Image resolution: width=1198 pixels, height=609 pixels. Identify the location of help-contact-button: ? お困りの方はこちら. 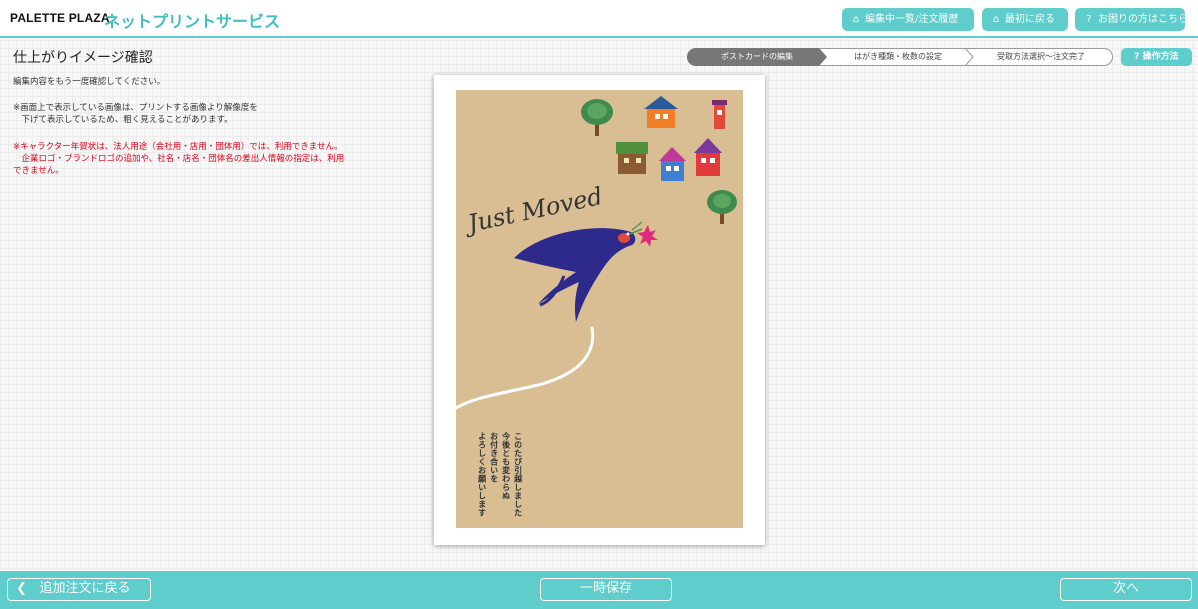
(1131, 19).